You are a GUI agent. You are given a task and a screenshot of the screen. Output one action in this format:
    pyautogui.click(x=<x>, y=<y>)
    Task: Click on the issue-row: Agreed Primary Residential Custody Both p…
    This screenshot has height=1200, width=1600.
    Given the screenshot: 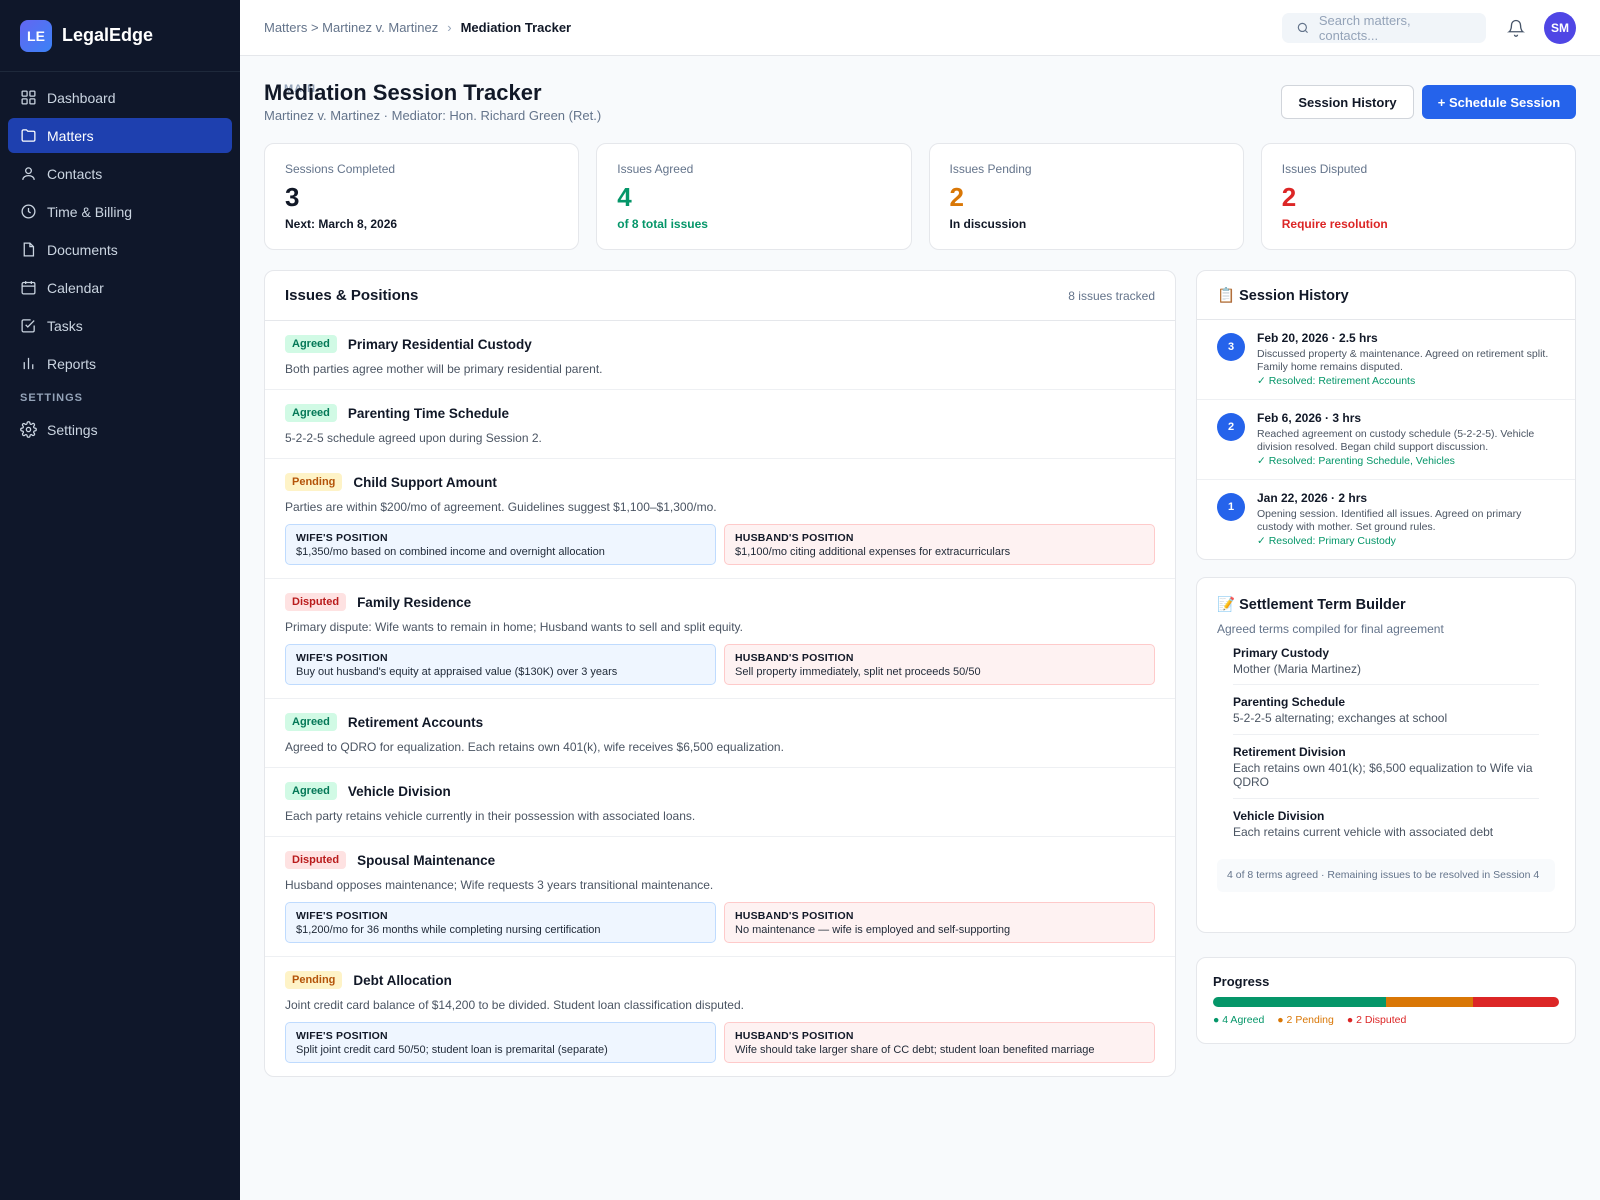 What is the action you would take?
    pyautogui.click(x=720, y=355)
    